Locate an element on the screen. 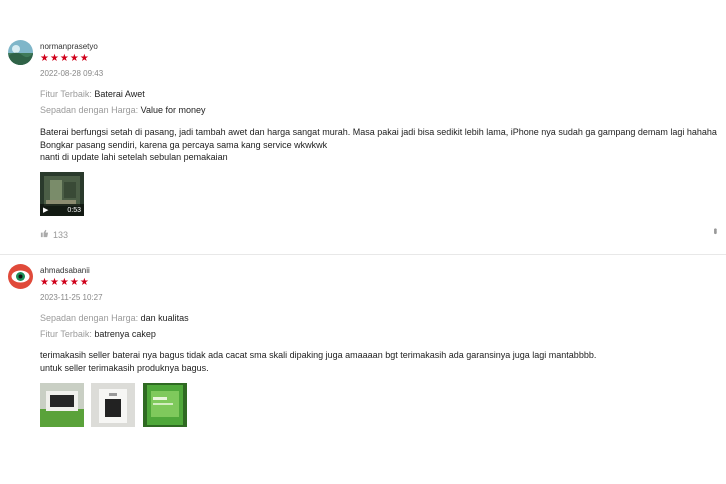 The width and height of the screenshot is (726, 484). review-attribute: Sepadan dengan Harga: dan kualitas is located at coordinates (114, 318).